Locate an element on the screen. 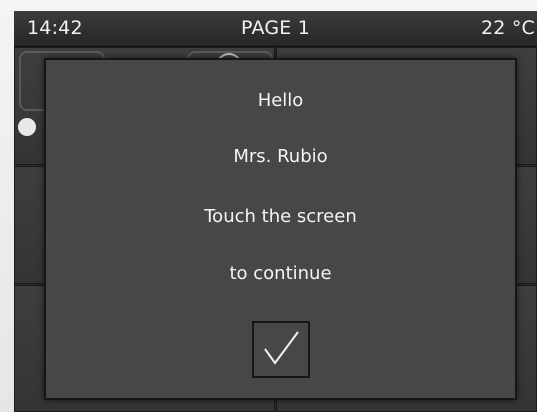  light-icon is located at coordinates (27, 127).